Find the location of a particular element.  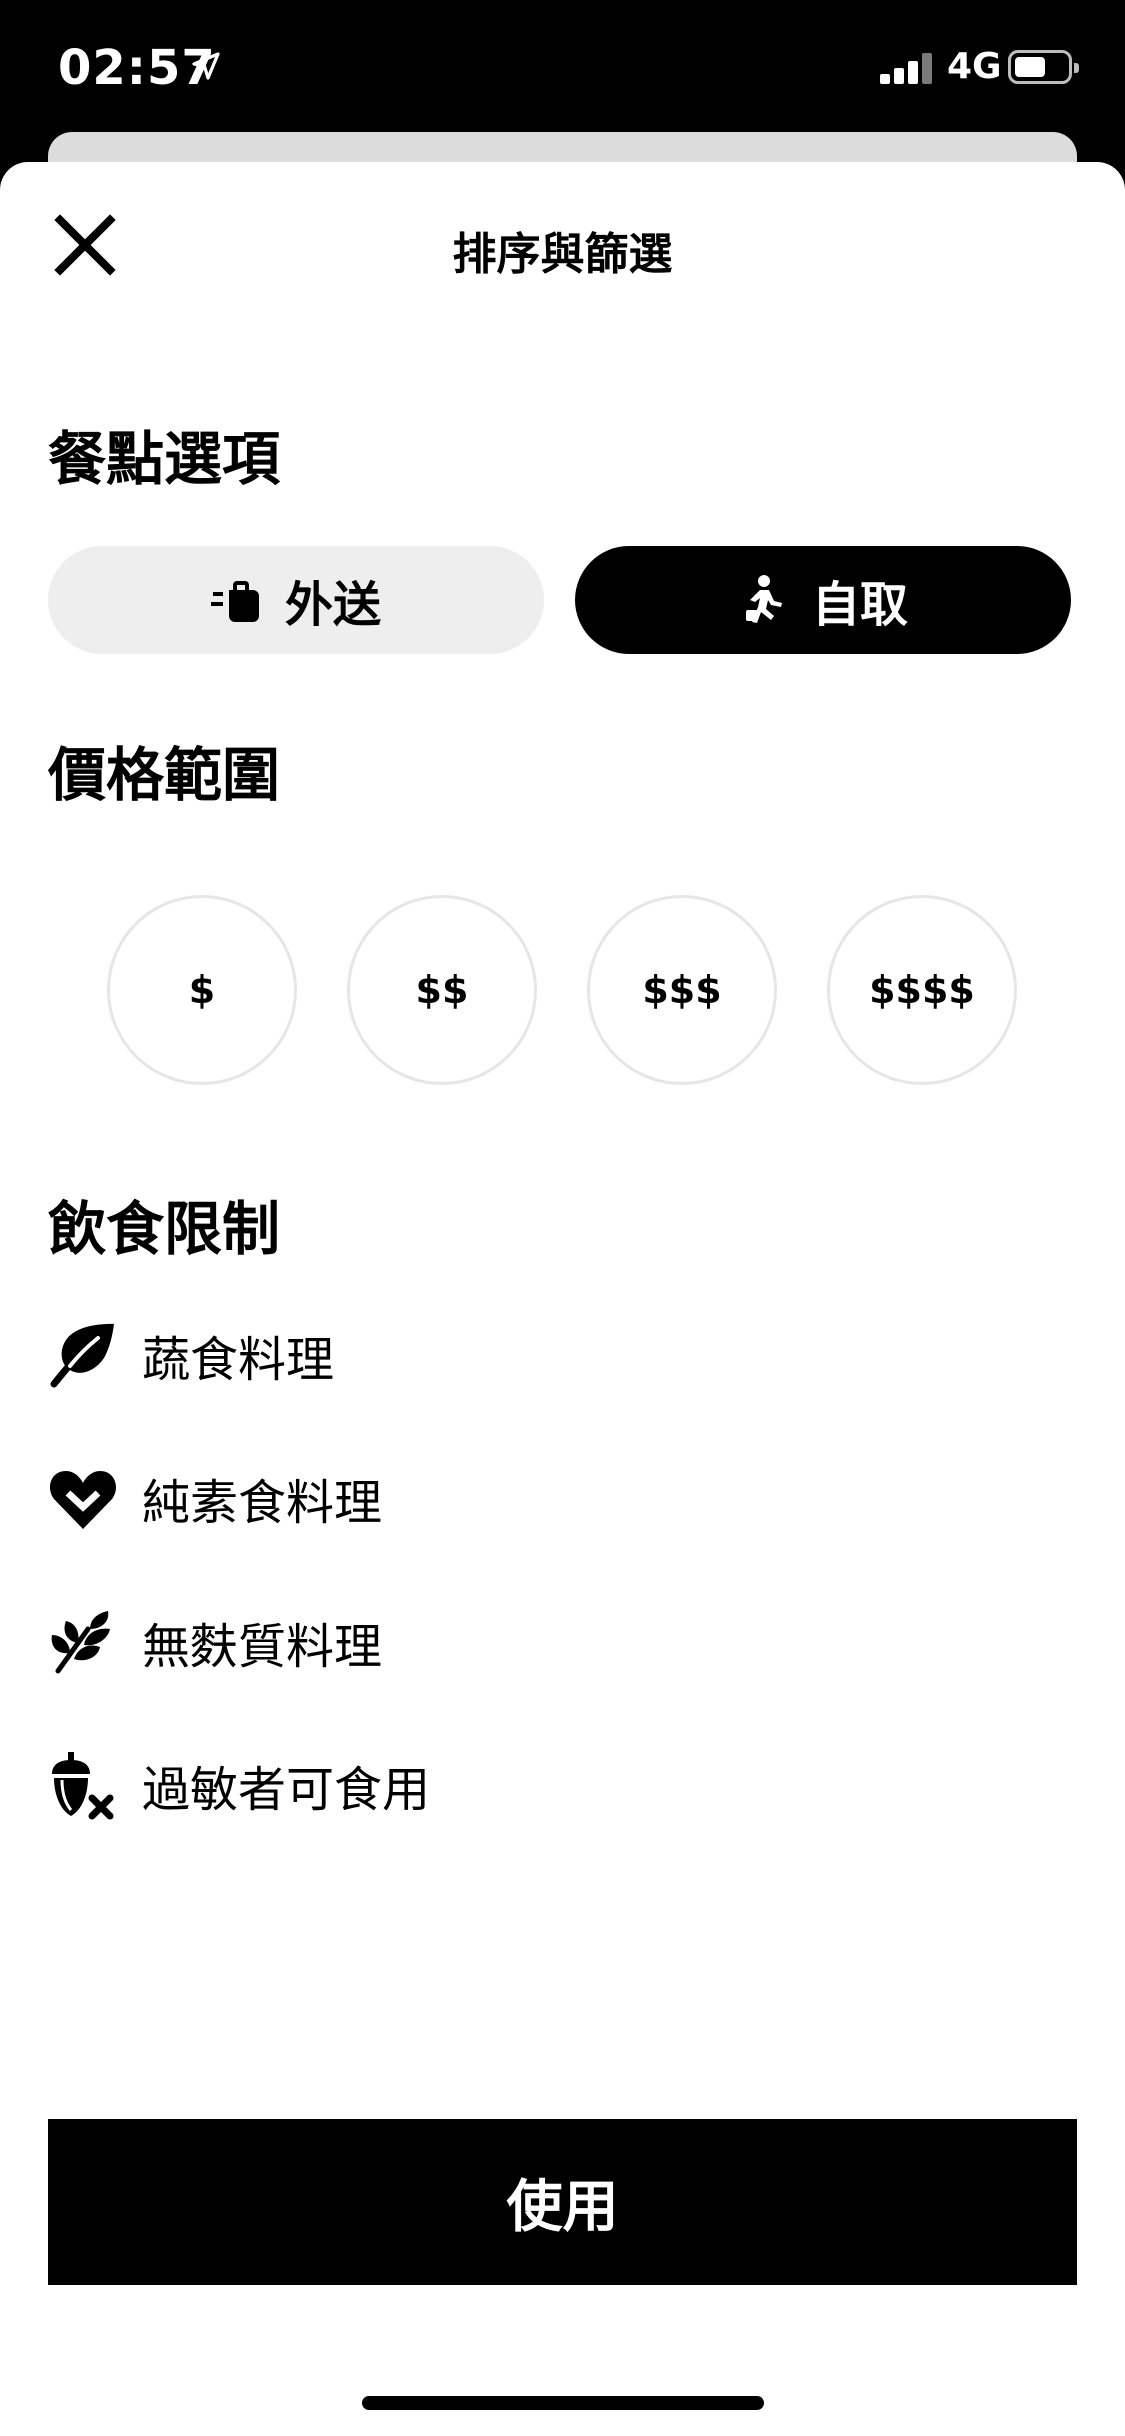

pickup-option-label: 自取 is located at coordinates (859, 605).